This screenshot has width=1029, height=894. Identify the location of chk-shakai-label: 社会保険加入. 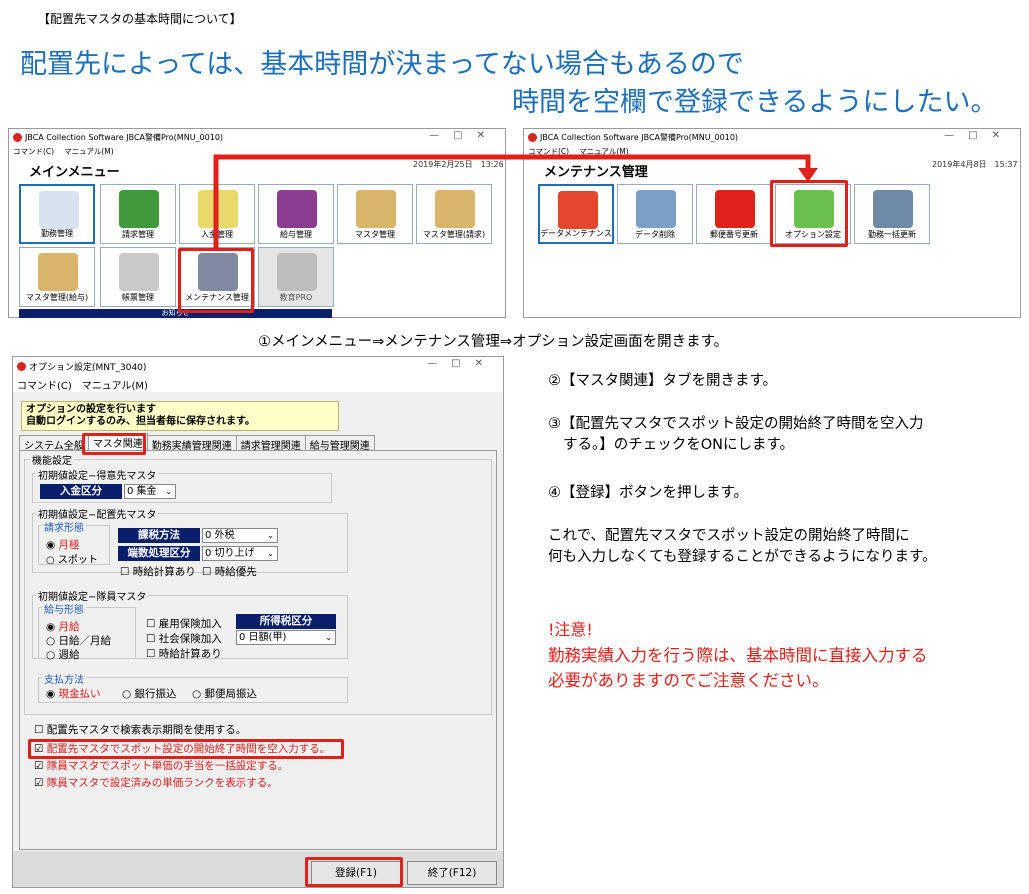
(190, 639).